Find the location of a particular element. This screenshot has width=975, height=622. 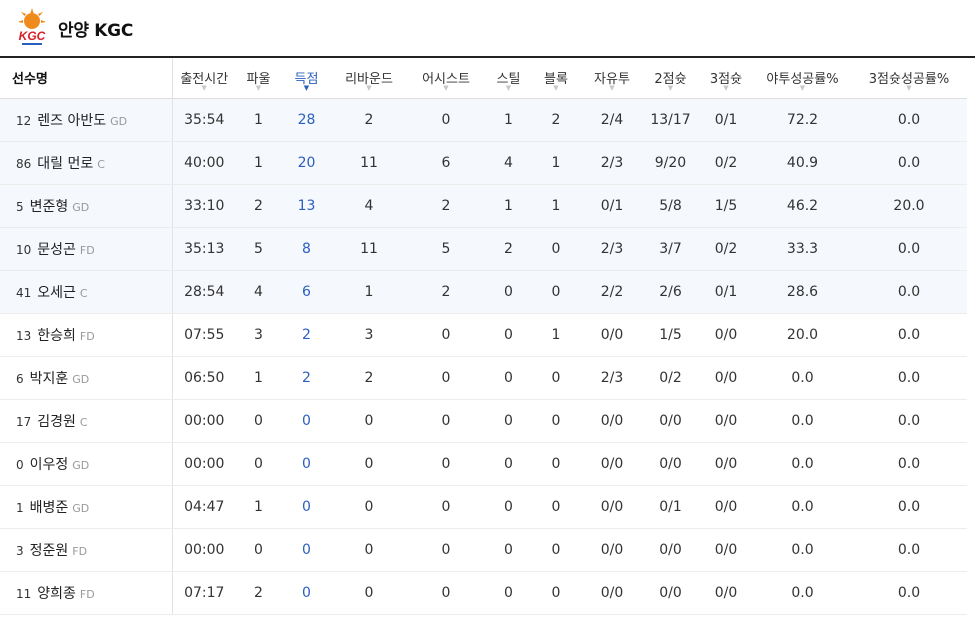

table-row: 1 배병준 GD 04:47 1 0 0 0 0 0 0/0 0/1 0/0 0.0 0.0 is located at coordinates (483, 507).